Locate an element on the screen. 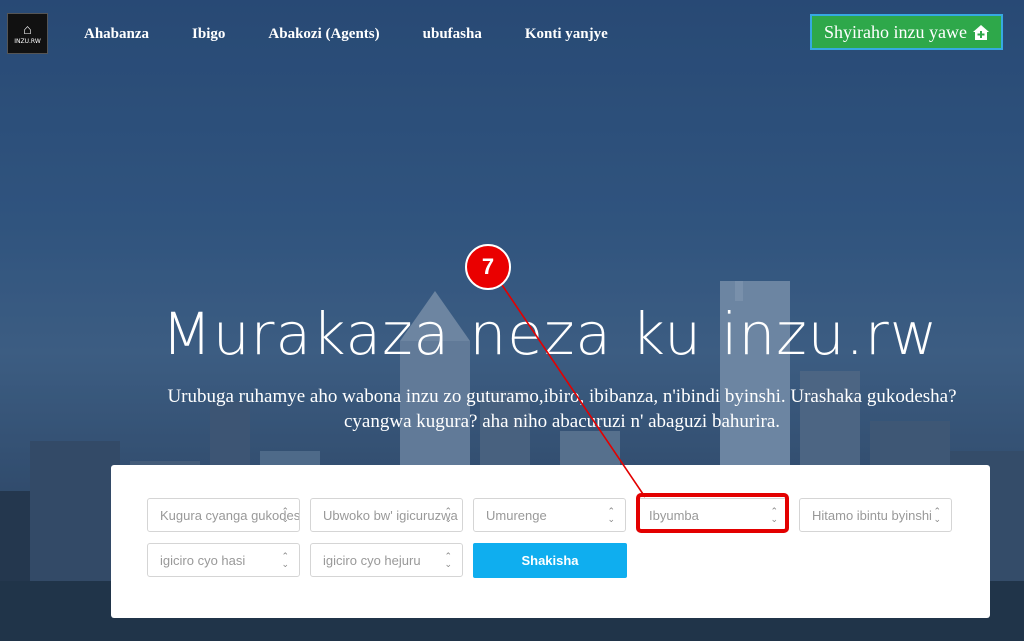 The height and width of the screenshot is (641, 1024). nav-item-agents: Abakozi (Agents) is located at coordinates (323, 34).